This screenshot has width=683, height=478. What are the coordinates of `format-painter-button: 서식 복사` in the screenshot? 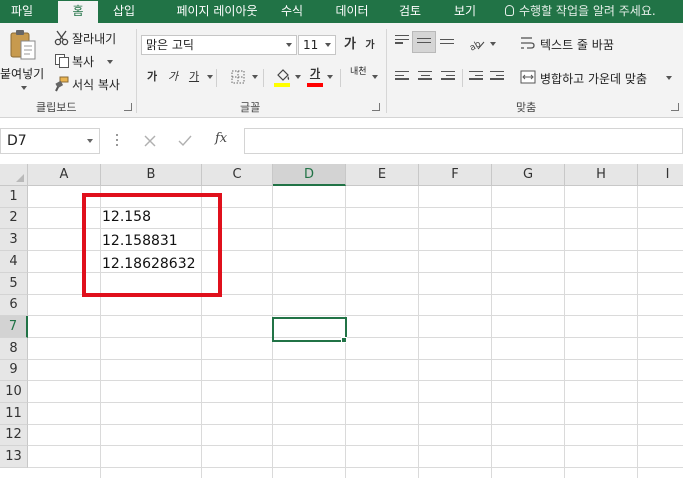 It's located at (92, 84).